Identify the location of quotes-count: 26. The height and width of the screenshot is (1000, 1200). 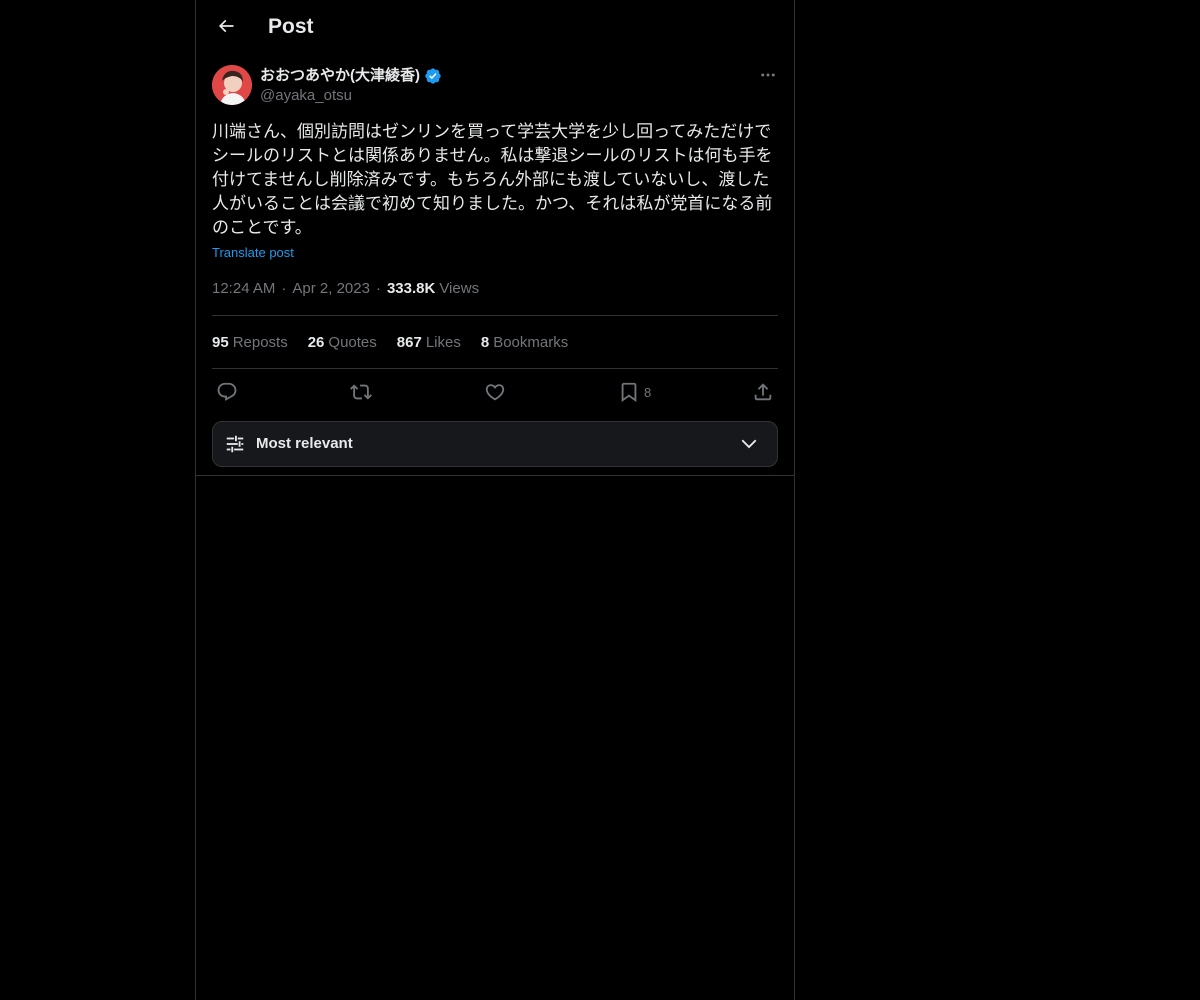
(316, 342).